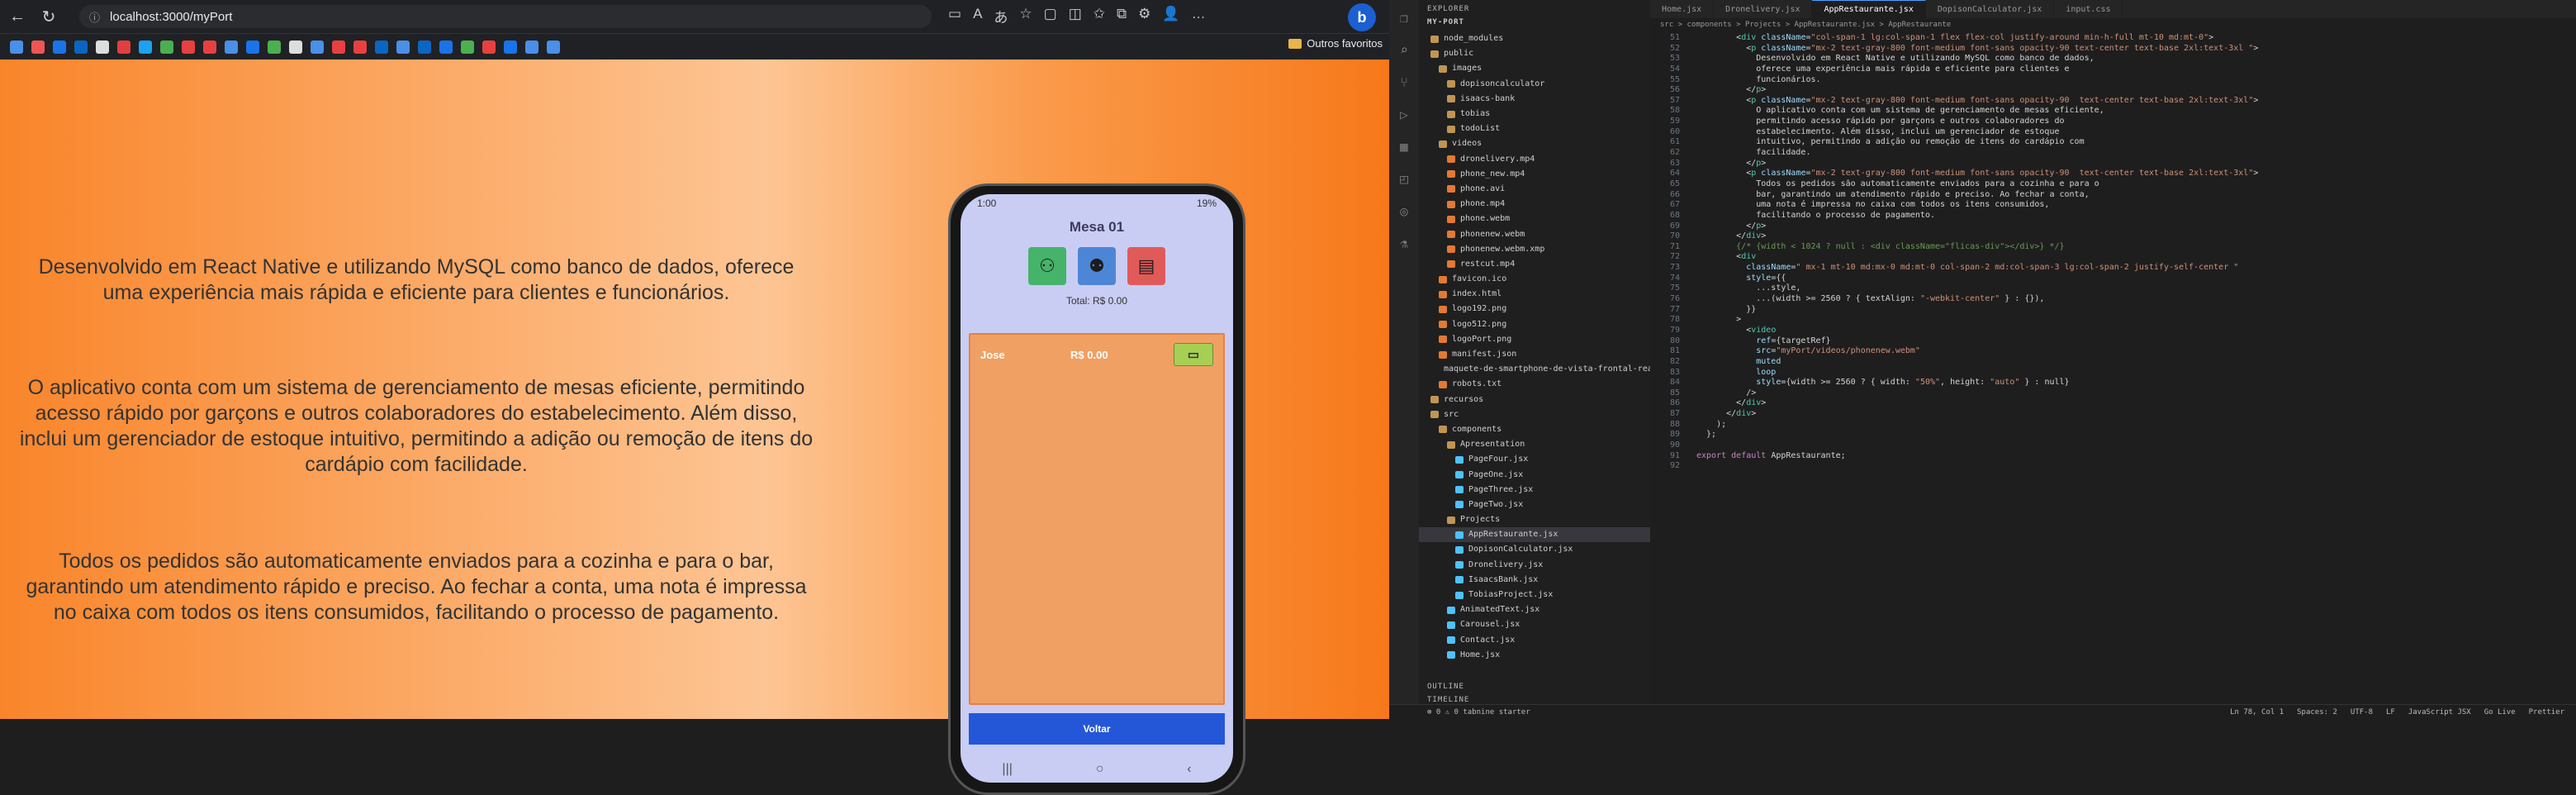  I want to click on tree-file: phone.webm, so click(1534, 219).